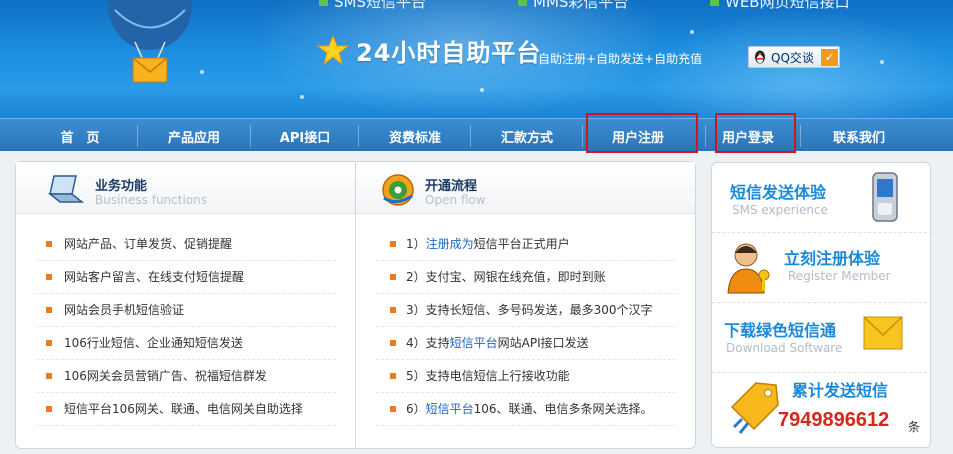  I want to click on slogan-subtitle: 自助注册+自助发送+自助充值, so click(620, 59).